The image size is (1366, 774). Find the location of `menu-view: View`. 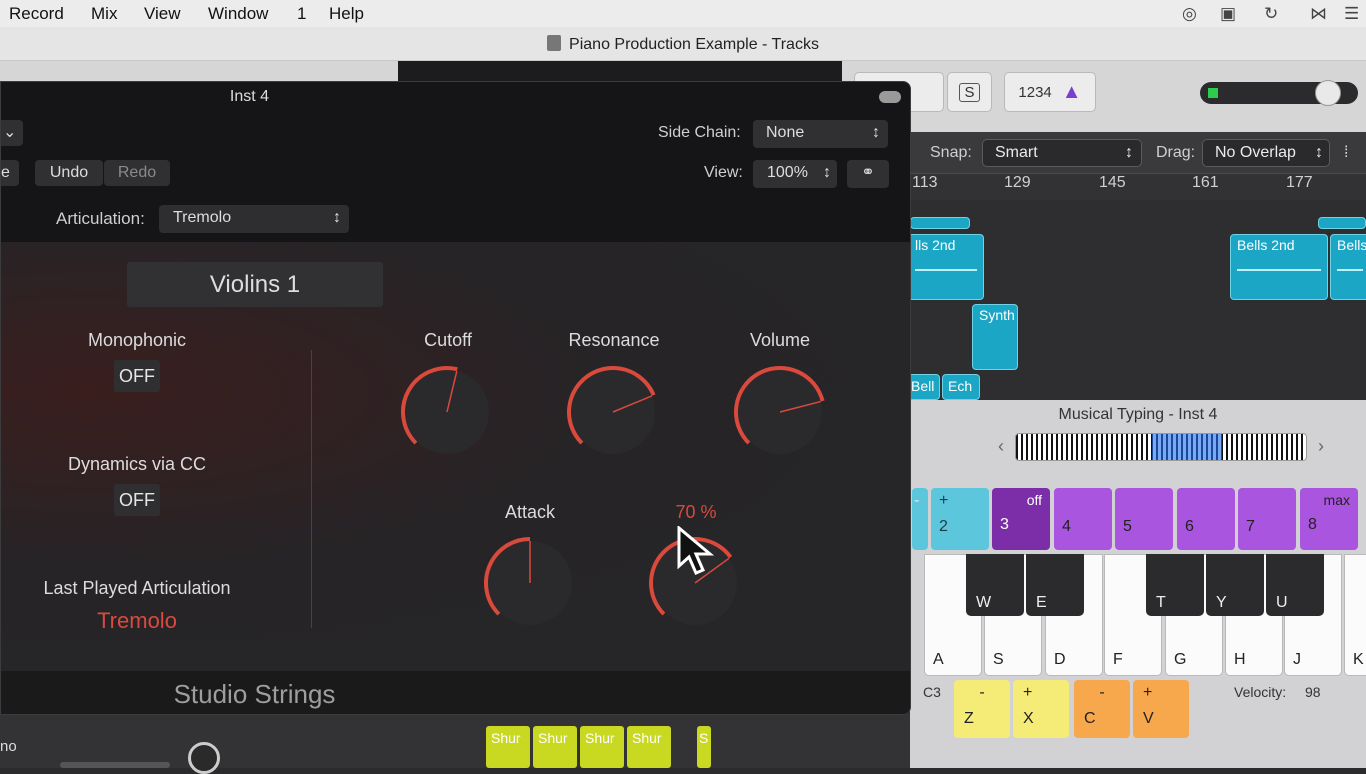

menu-view: View is located at coordinates (162, 14).